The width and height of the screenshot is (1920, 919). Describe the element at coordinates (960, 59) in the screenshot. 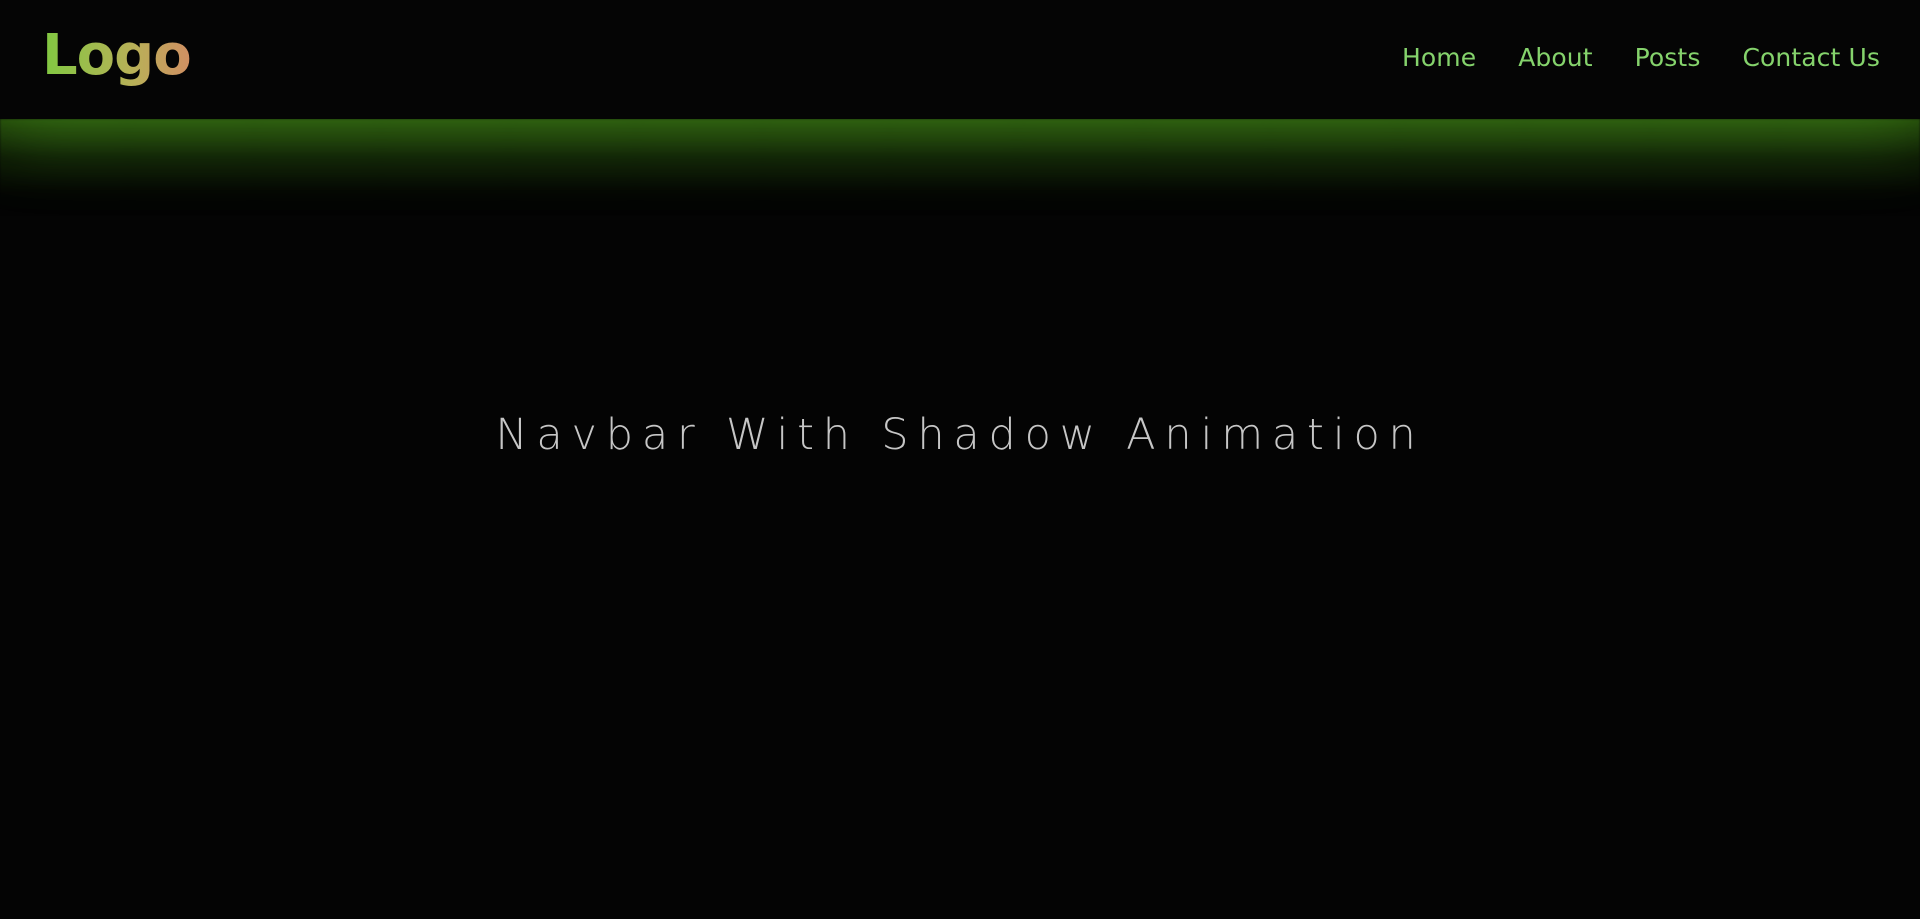

I see `top-navbar: Logo Home About Posts Contact Us` at that location.